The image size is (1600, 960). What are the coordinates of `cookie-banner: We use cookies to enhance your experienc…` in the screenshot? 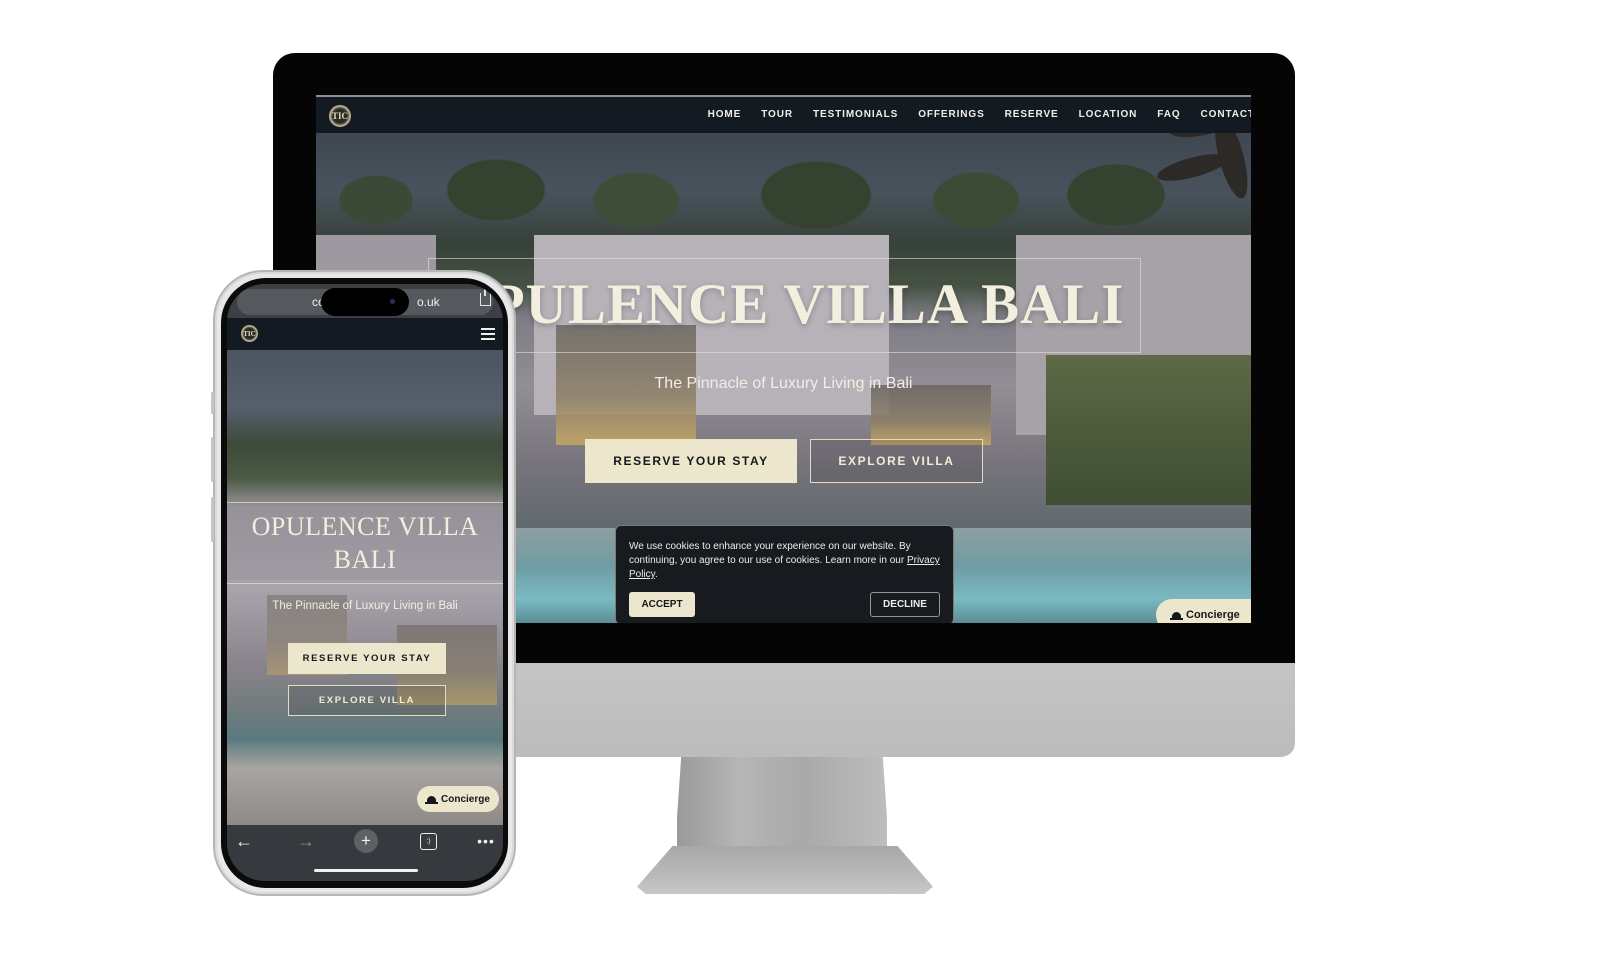 It's located at (784, 574).